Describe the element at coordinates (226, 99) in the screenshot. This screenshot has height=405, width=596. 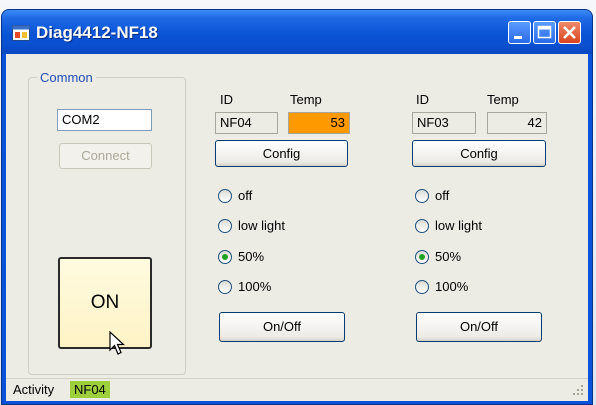
I see `device1-id-label: ID` at that location.